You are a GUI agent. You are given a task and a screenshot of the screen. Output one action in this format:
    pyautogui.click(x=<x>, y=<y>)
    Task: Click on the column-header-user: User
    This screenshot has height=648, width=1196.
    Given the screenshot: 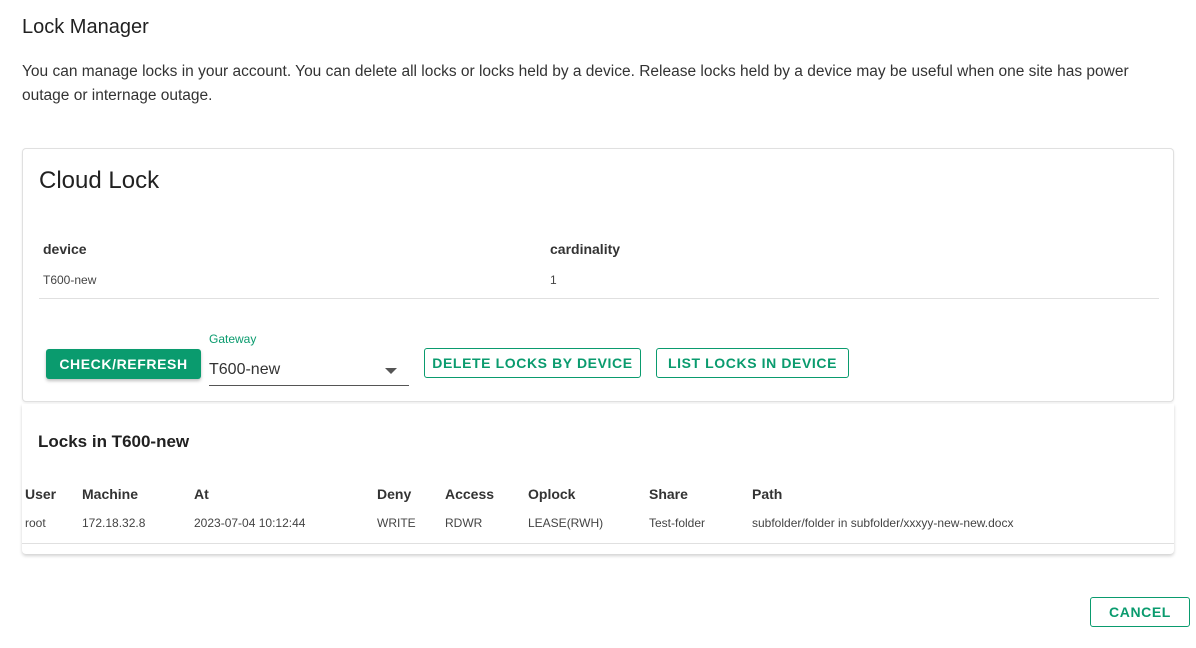 What is the action you would take?
    pyautogui.click(x=41, y=494)
    